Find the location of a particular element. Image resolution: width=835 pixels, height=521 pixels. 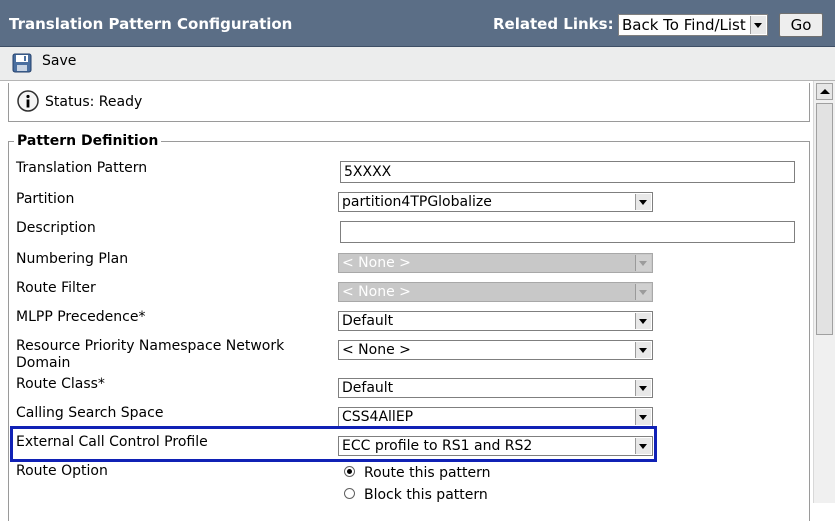

floppy-disk-icon is located at coordinates (22, 63).